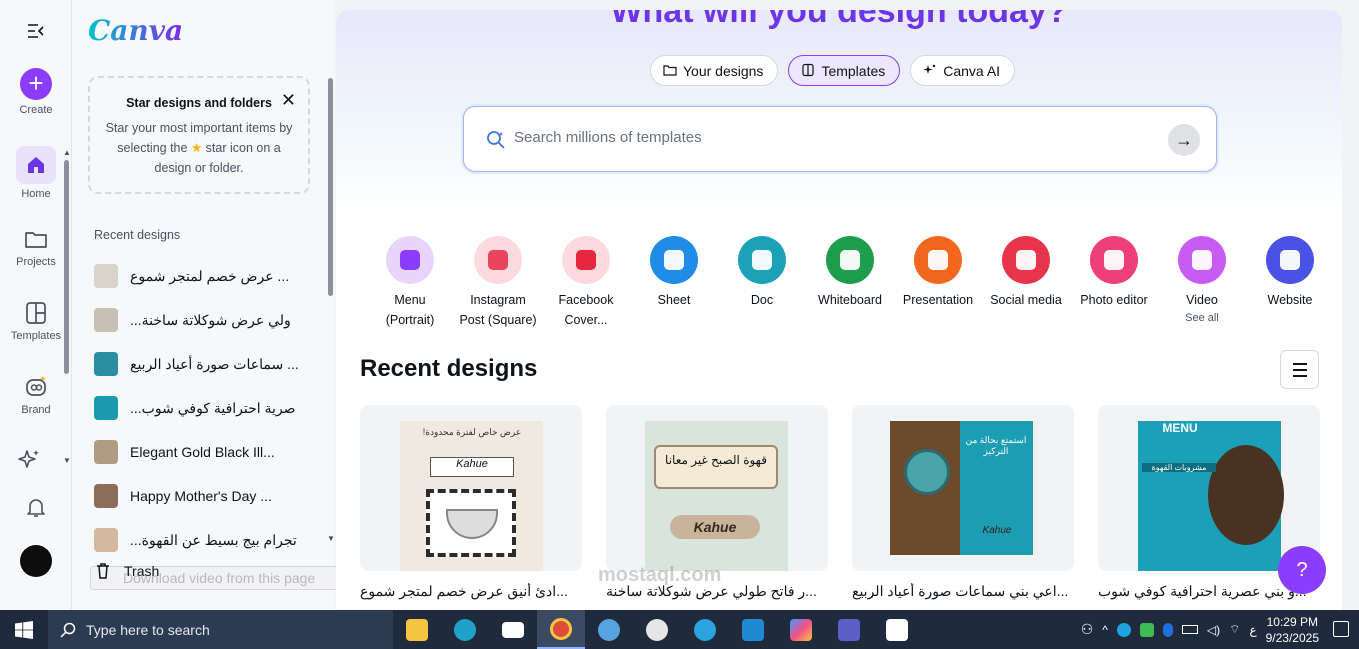 Image resolution: width=1359 pixels, height=649 pixels. I want to click on telegram-icon, so click(705, 629).